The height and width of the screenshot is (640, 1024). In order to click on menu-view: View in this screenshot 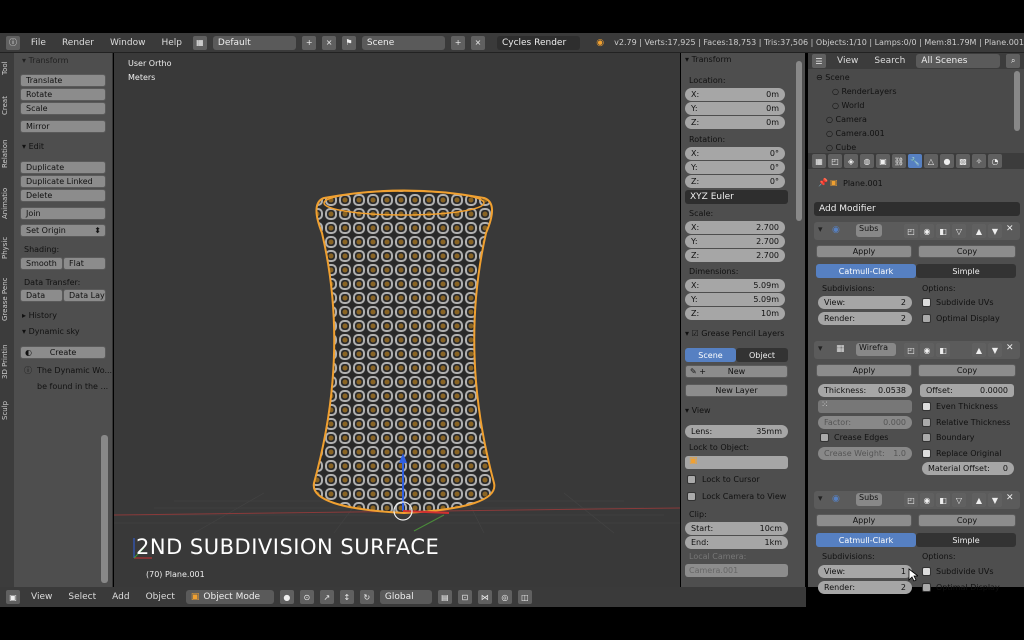, I will do `click(41, 597)`.